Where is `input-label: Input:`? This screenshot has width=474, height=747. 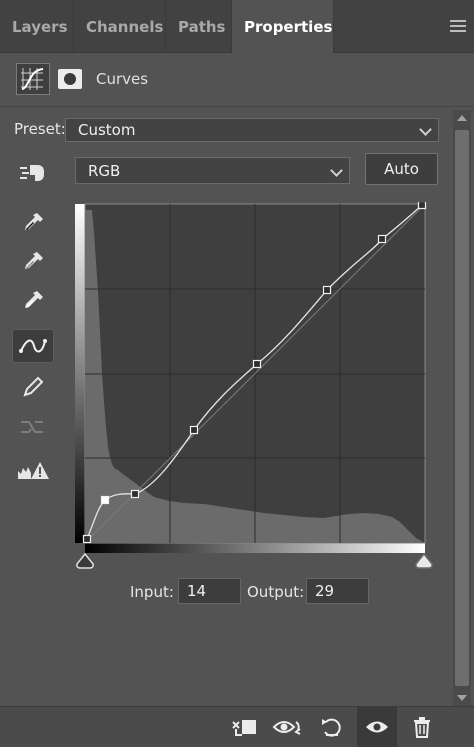
input-label: Input: is located at coordinates (152, 592).